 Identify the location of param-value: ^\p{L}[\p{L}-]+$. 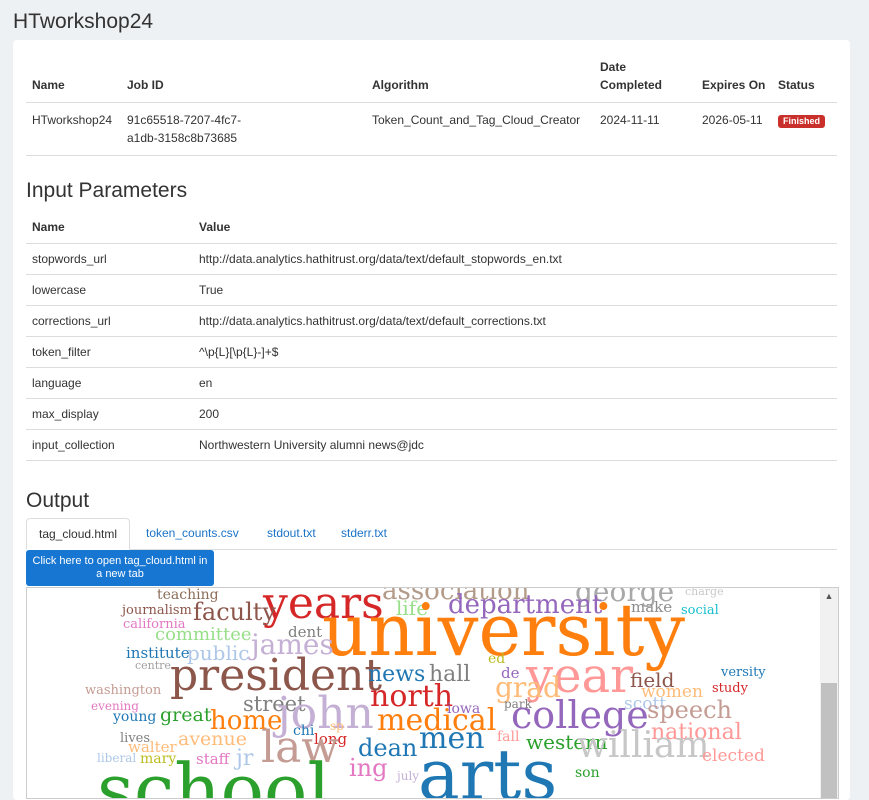
(515, 352).